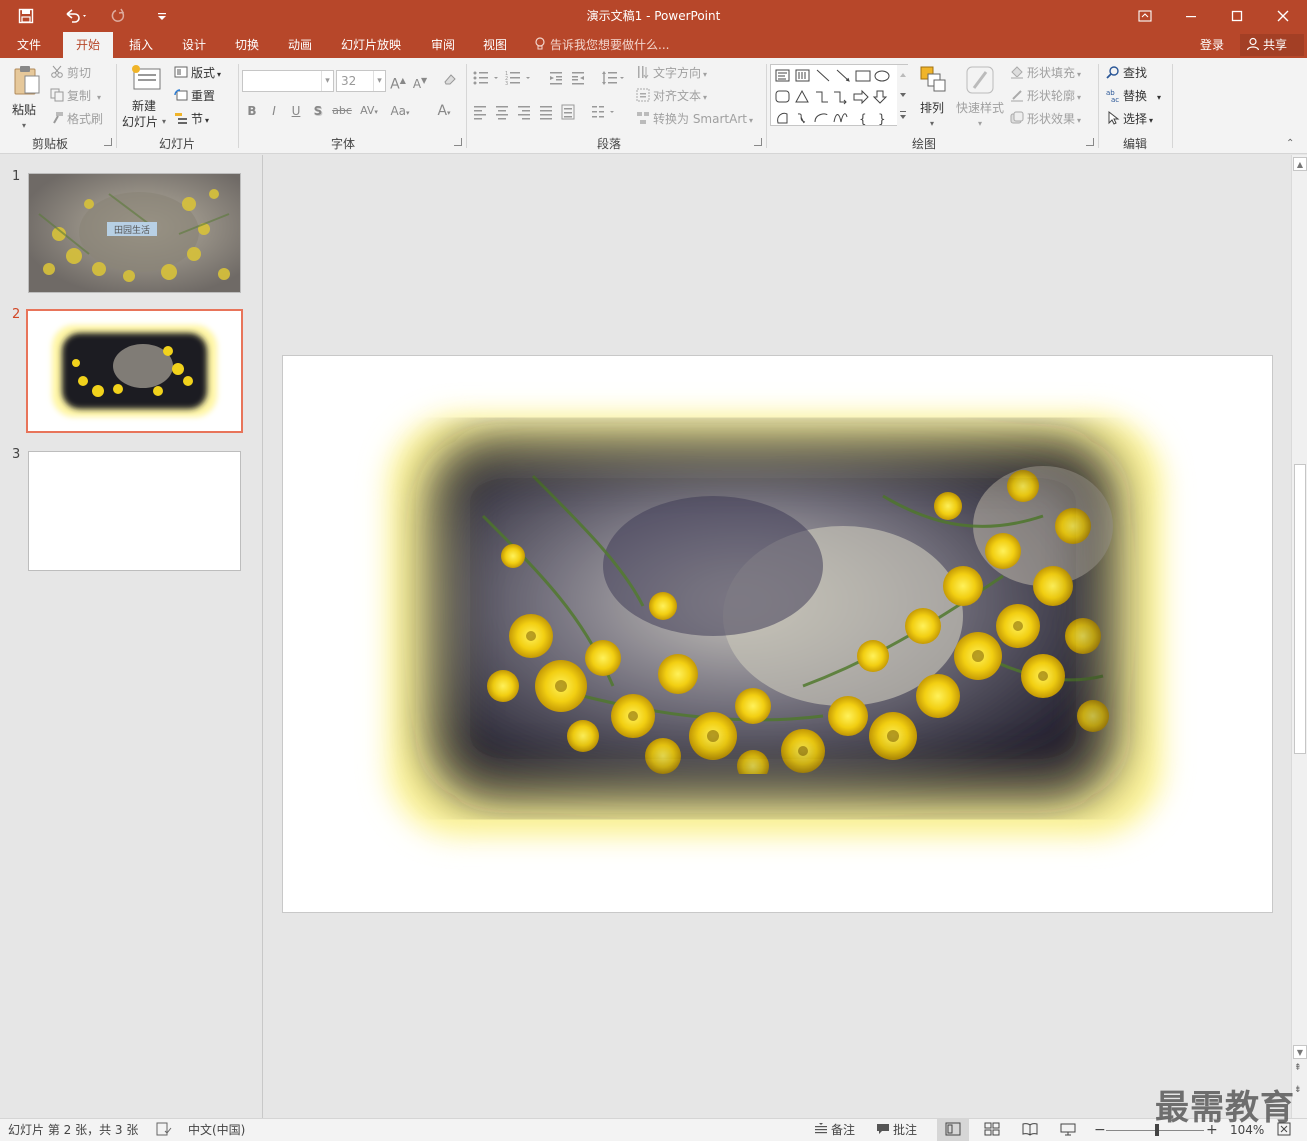 Image resolution: width=1307 pixels, height=1141 pixels. I want to click on language-status: 中文(中国), so click(216, 1130).